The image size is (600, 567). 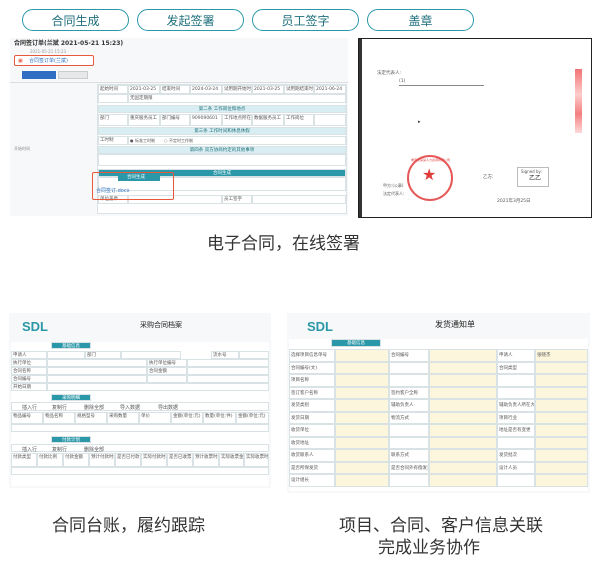 I want to click on gen-file-link: 合同签订.docx, so click(x=113, y=191).